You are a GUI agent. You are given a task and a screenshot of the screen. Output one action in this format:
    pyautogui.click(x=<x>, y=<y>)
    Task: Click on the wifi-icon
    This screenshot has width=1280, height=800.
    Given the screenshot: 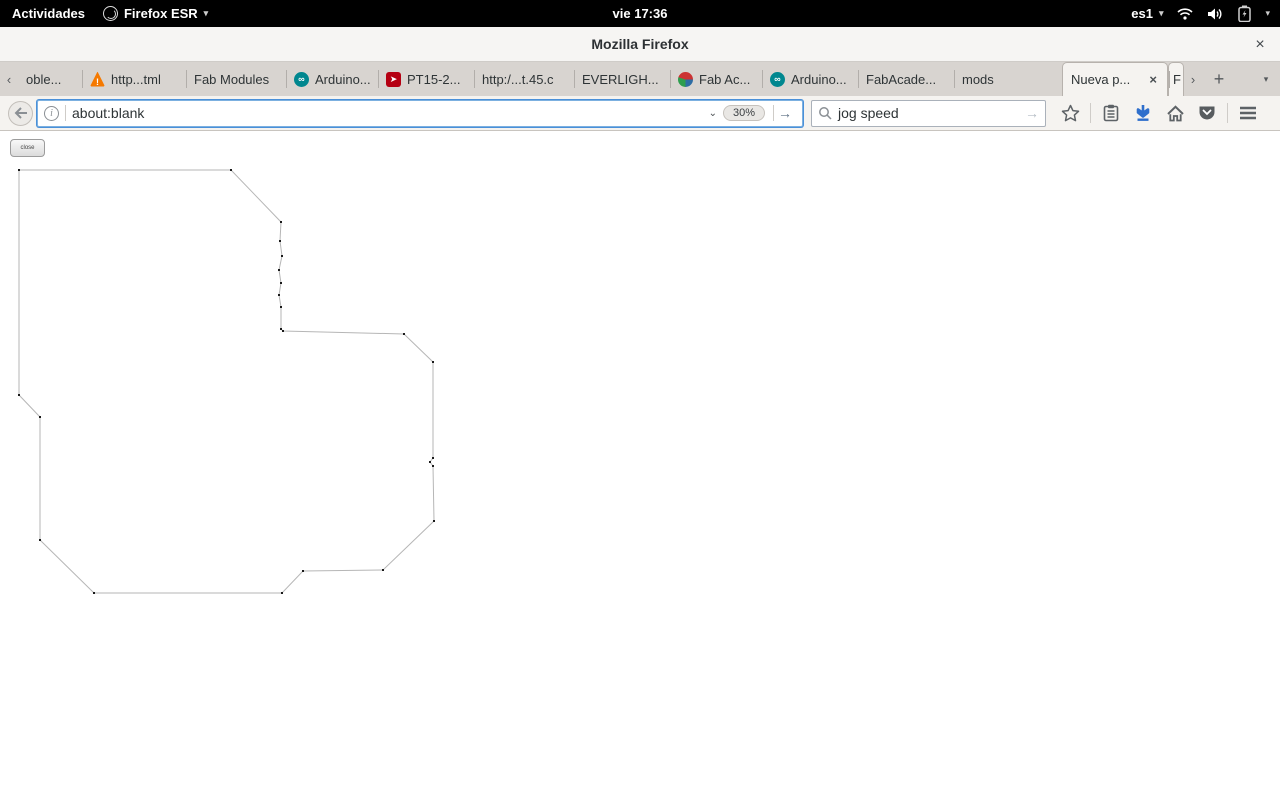 What is the action you would take?
    pyautogui.click(x=1185, y=14)
    